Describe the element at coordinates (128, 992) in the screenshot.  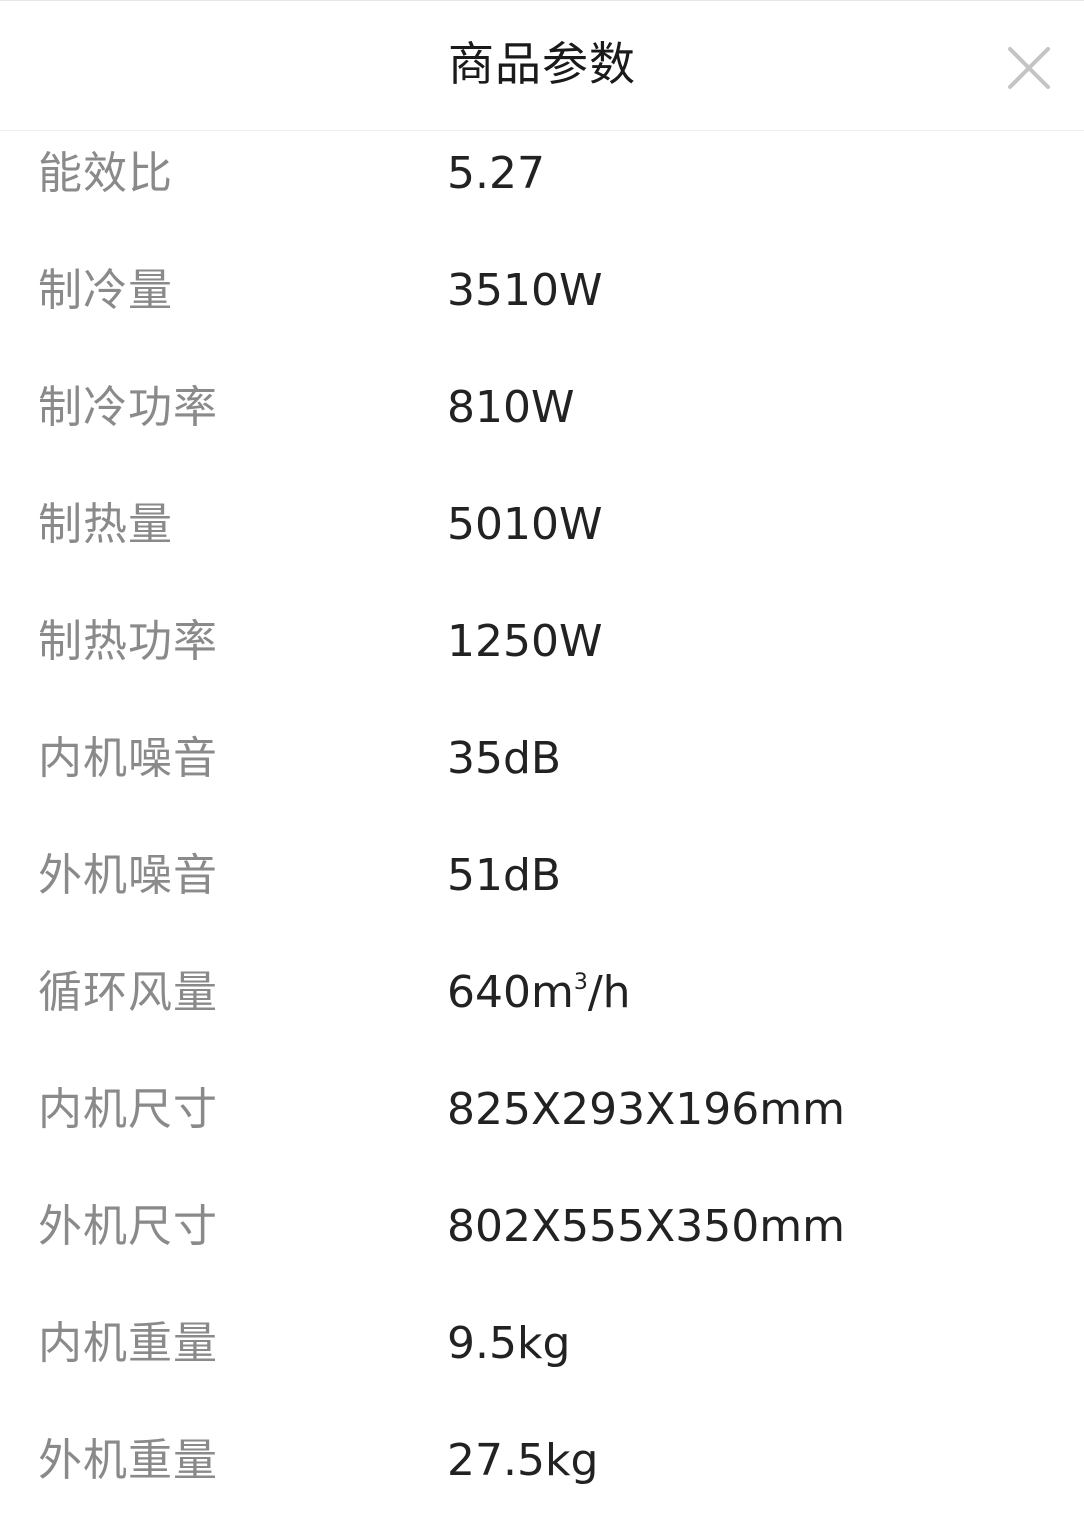
I see `param-label: 循环风量` at that location.